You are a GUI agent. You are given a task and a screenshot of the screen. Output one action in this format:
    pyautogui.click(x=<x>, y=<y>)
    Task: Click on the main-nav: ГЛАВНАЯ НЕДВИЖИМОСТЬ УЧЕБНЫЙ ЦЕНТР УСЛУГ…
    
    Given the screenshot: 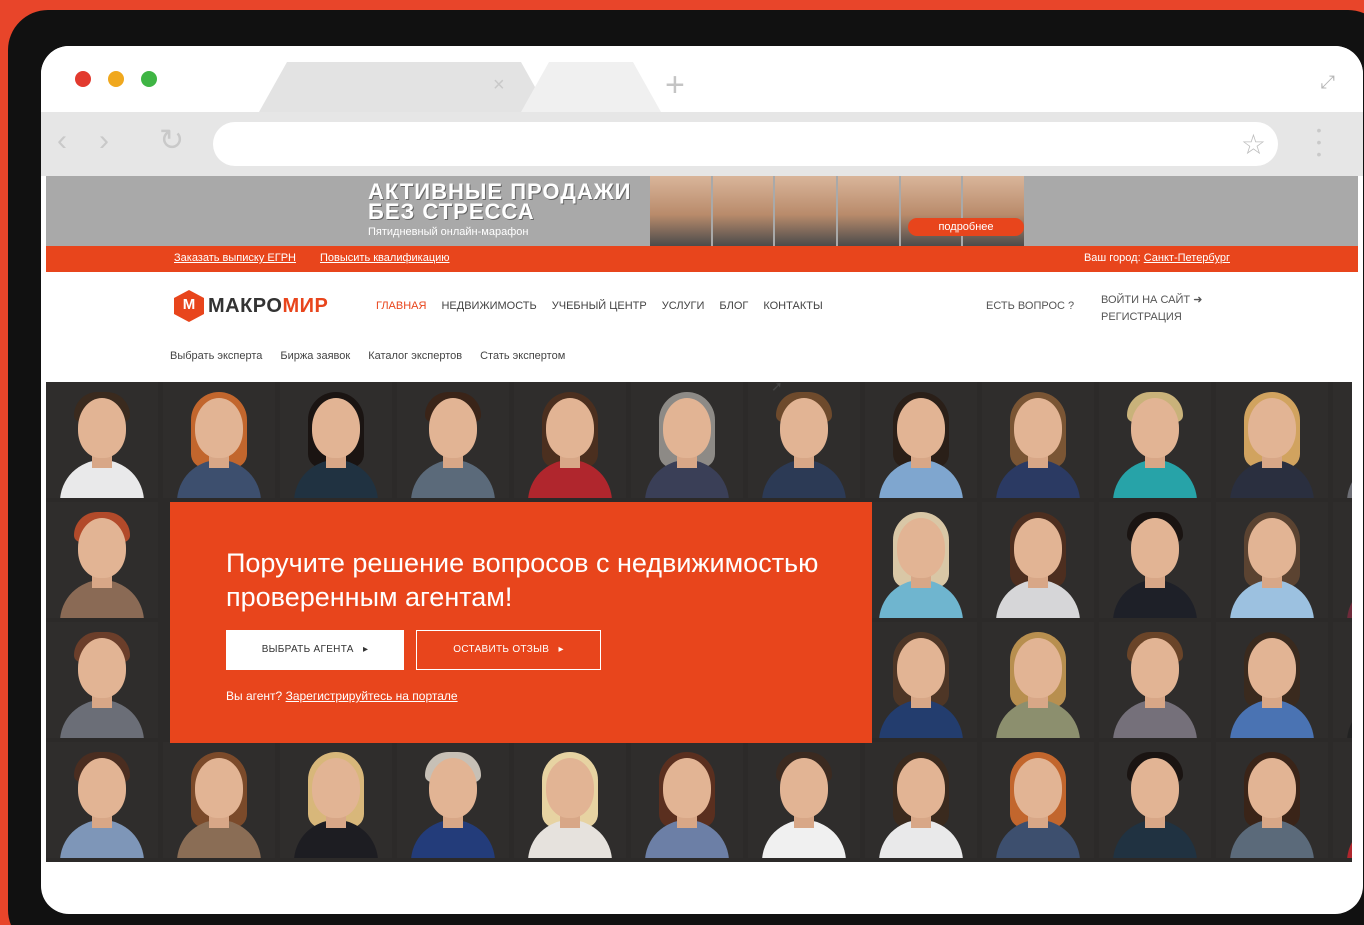 What is the action you would take?
    pyautogui.click(x=599, y=306)
    